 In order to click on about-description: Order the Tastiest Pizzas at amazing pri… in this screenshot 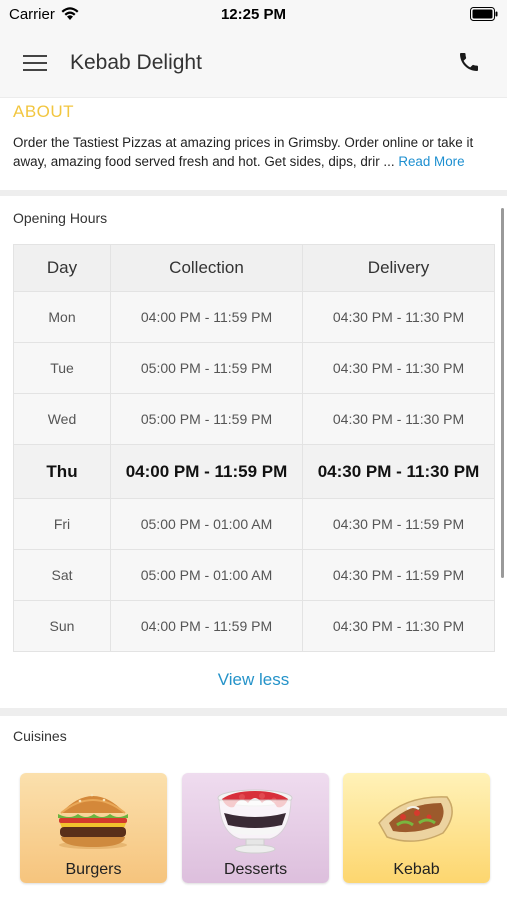, I will do `click(256, 152)`.